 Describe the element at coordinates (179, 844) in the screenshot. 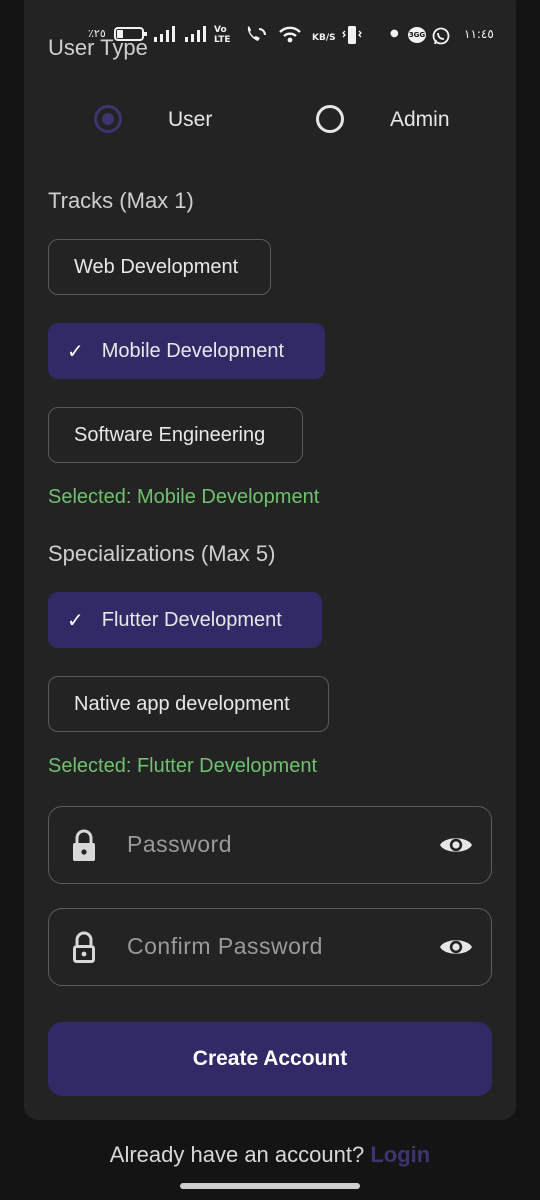

I see `password-placeholder: Password` at that location.